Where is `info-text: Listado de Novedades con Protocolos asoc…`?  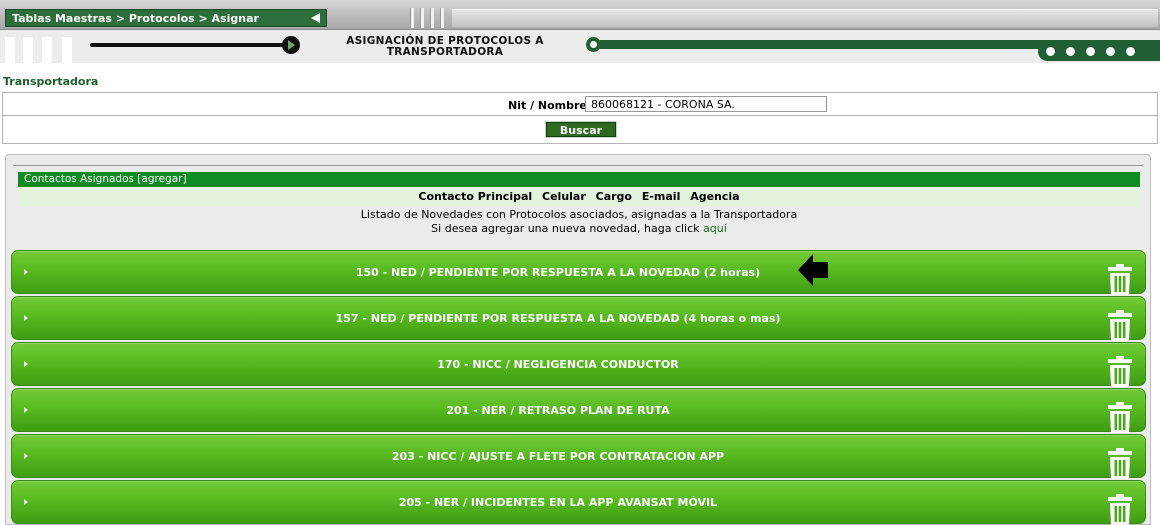 info-text: Listado de Novedades con Protocolos asoc… is located at coordinates (579, 214).